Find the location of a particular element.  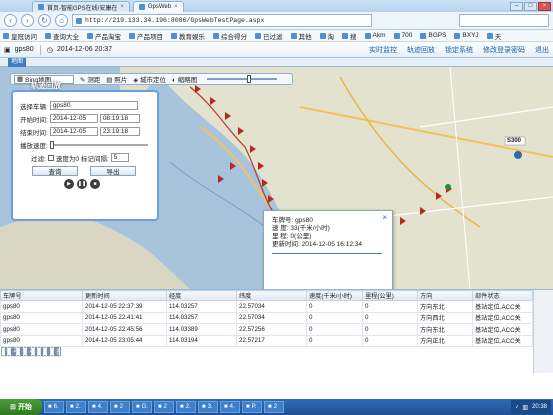

bookmark-item: 查询大全 is located at coordinates (62, 36).